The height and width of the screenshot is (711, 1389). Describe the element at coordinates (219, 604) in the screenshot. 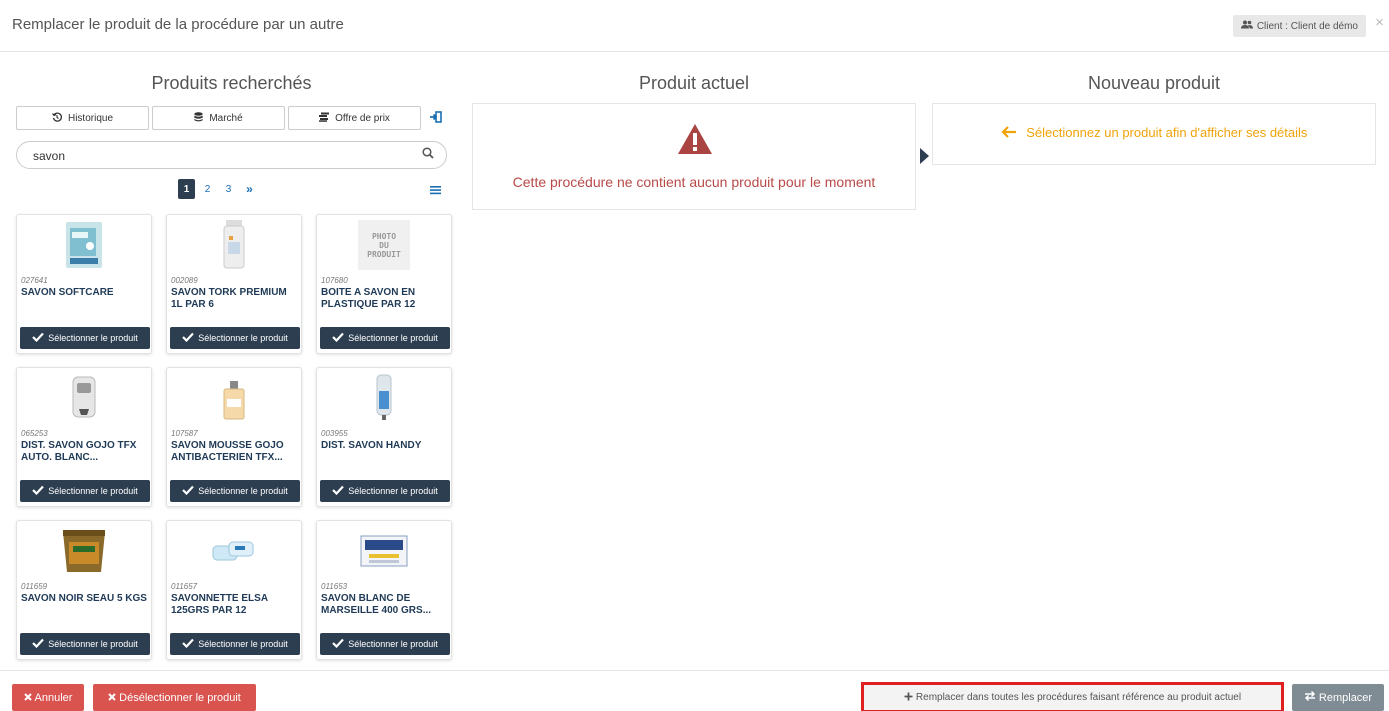

I see `product-name: SAVONNETTE ELSA 125GRS PAR 12` at that location.